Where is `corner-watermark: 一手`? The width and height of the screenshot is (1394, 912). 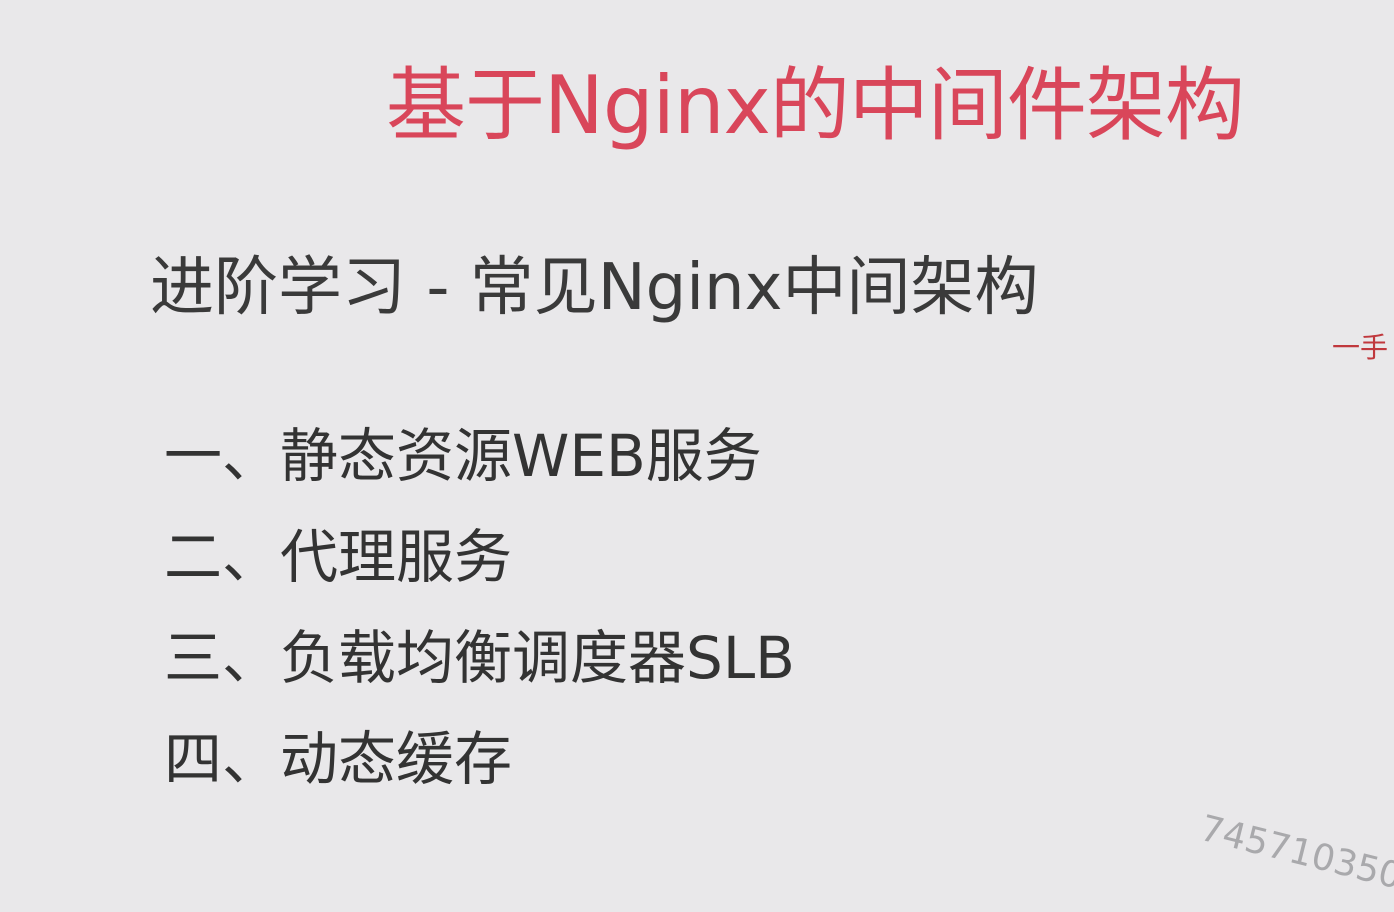 corner-watermark: 一手 is located at coordinates (1360, 347).